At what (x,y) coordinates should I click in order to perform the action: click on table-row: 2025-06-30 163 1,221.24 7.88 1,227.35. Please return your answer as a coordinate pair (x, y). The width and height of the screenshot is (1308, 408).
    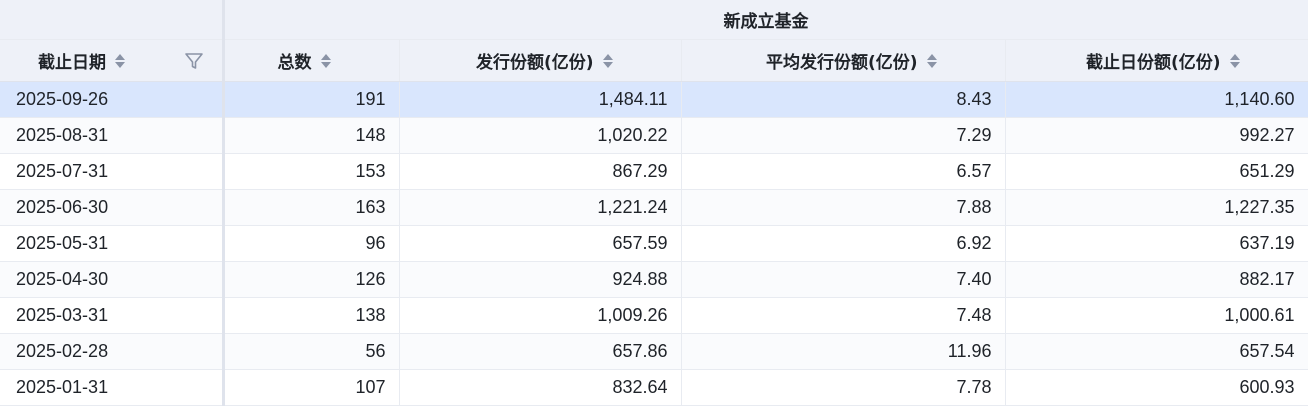
    Looking at the image, I should click on (654, 207).